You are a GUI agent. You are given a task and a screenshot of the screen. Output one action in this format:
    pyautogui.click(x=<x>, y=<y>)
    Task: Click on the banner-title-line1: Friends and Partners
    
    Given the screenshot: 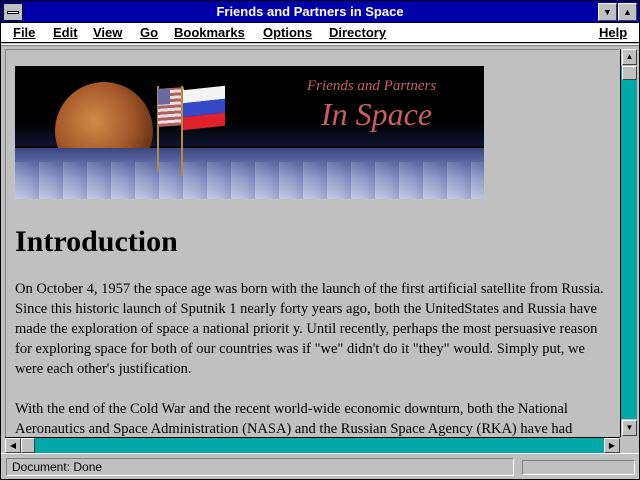 What is the action you would take?
    pyautogui.click(x=372, y=86)
    